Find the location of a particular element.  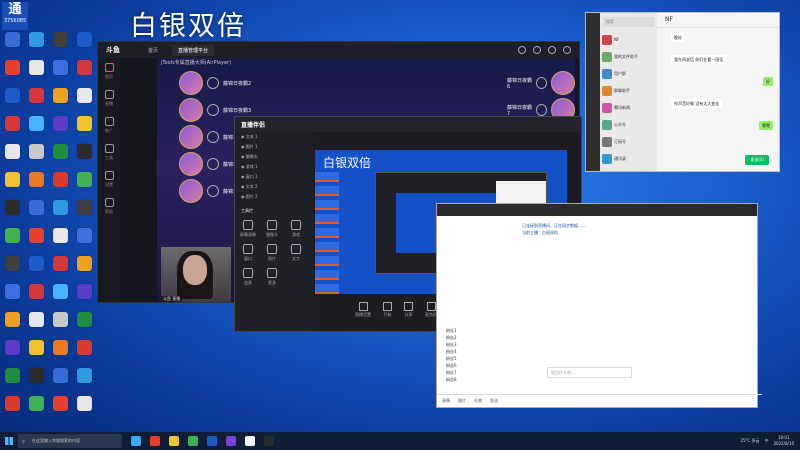

contact-item: 公众号 is located at coordinates (628, 124).